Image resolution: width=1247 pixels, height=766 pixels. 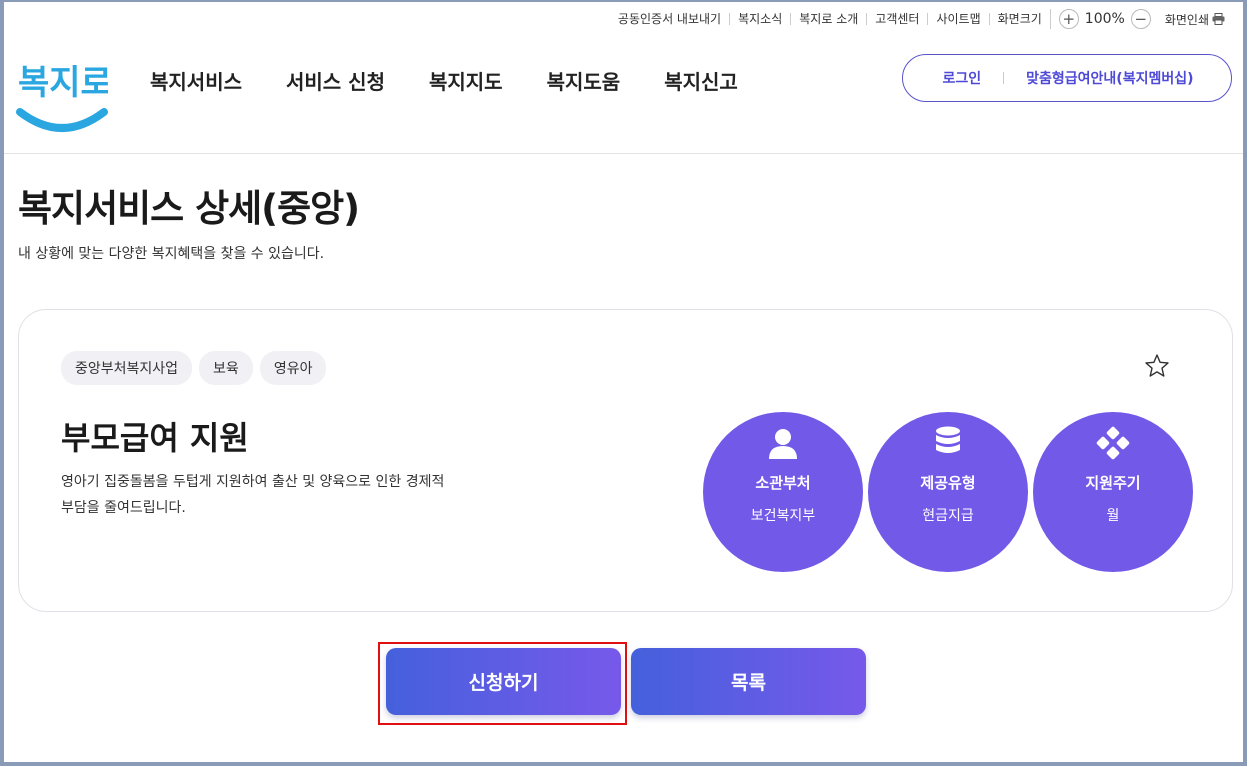 I want to click on info-label: 소관부처, so click(x=783, y=483).